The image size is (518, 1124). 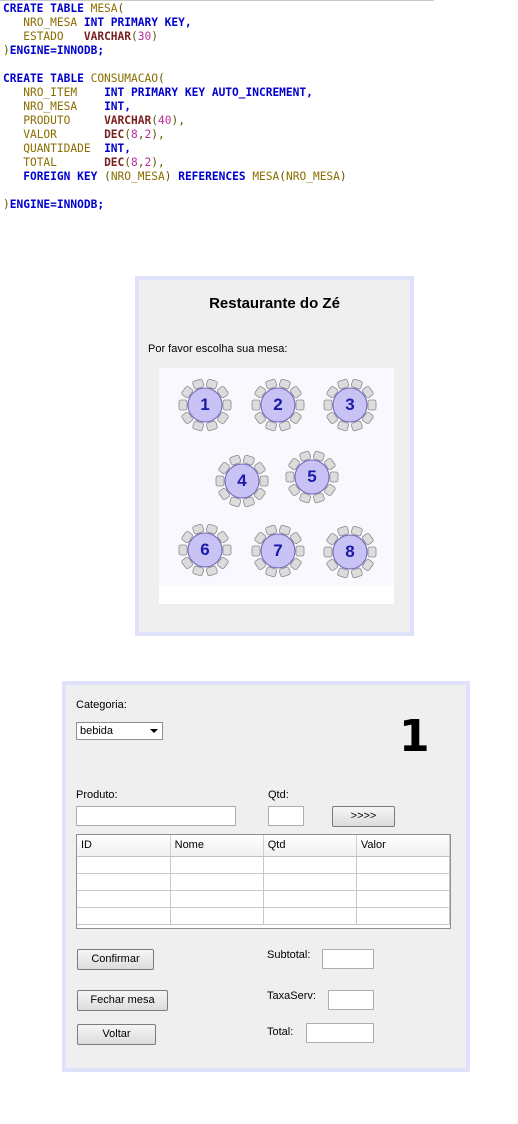 What do you see at coordinates (414, 736) in the screenshot?
I see `selected-table-number: 1` at bounding box center [414, 736].